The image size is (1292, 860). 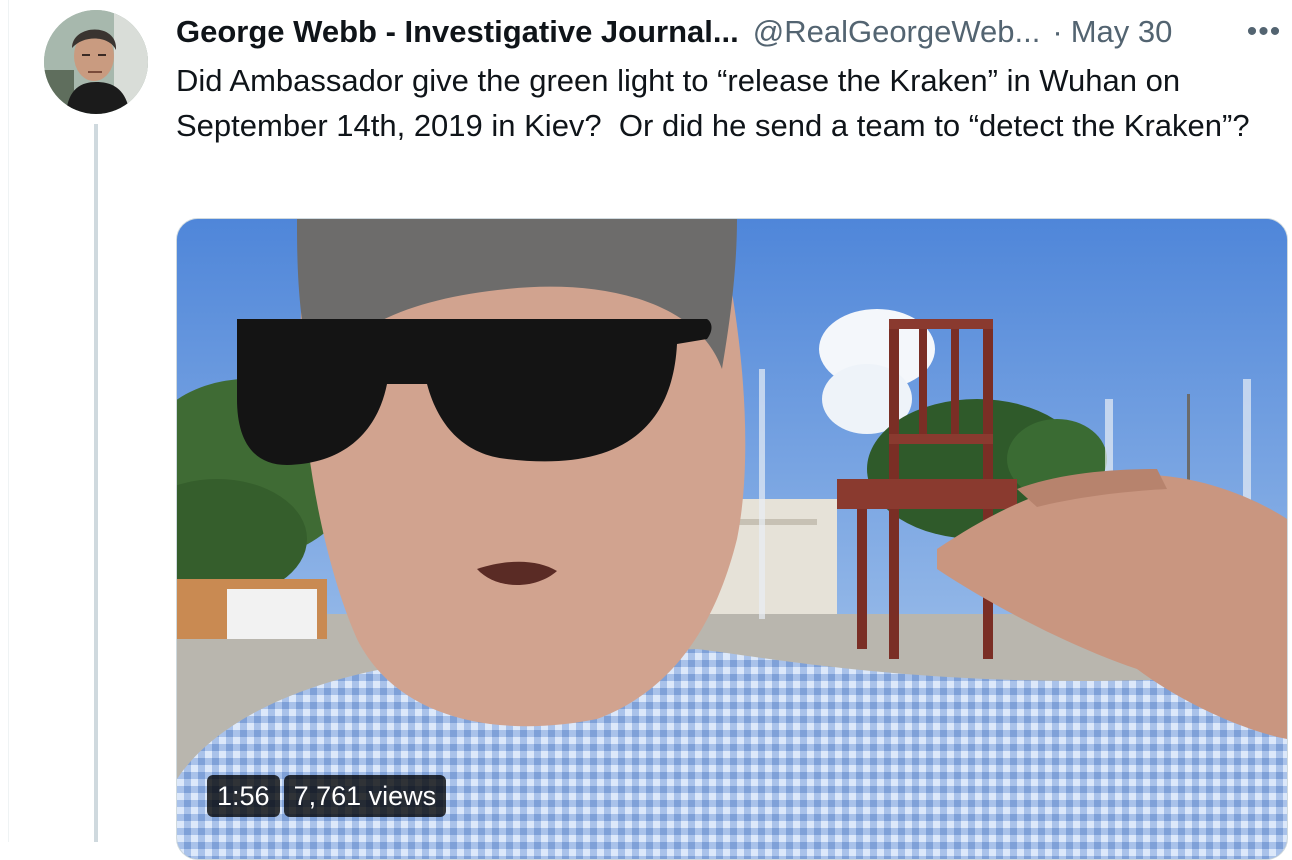 I want to click on video-stats-badge: 1:56 7,761 views, so click(x=327, y=796).